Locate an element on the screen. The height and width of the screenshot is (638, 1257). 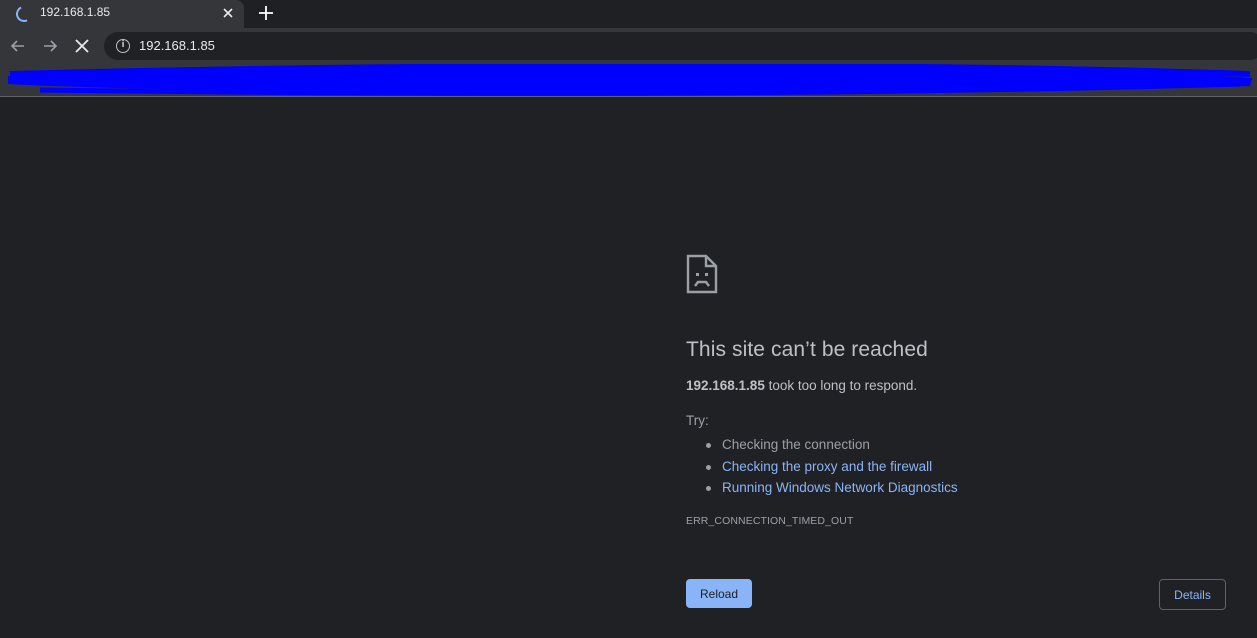
spinner-icon is located at coordinates (24, 14).